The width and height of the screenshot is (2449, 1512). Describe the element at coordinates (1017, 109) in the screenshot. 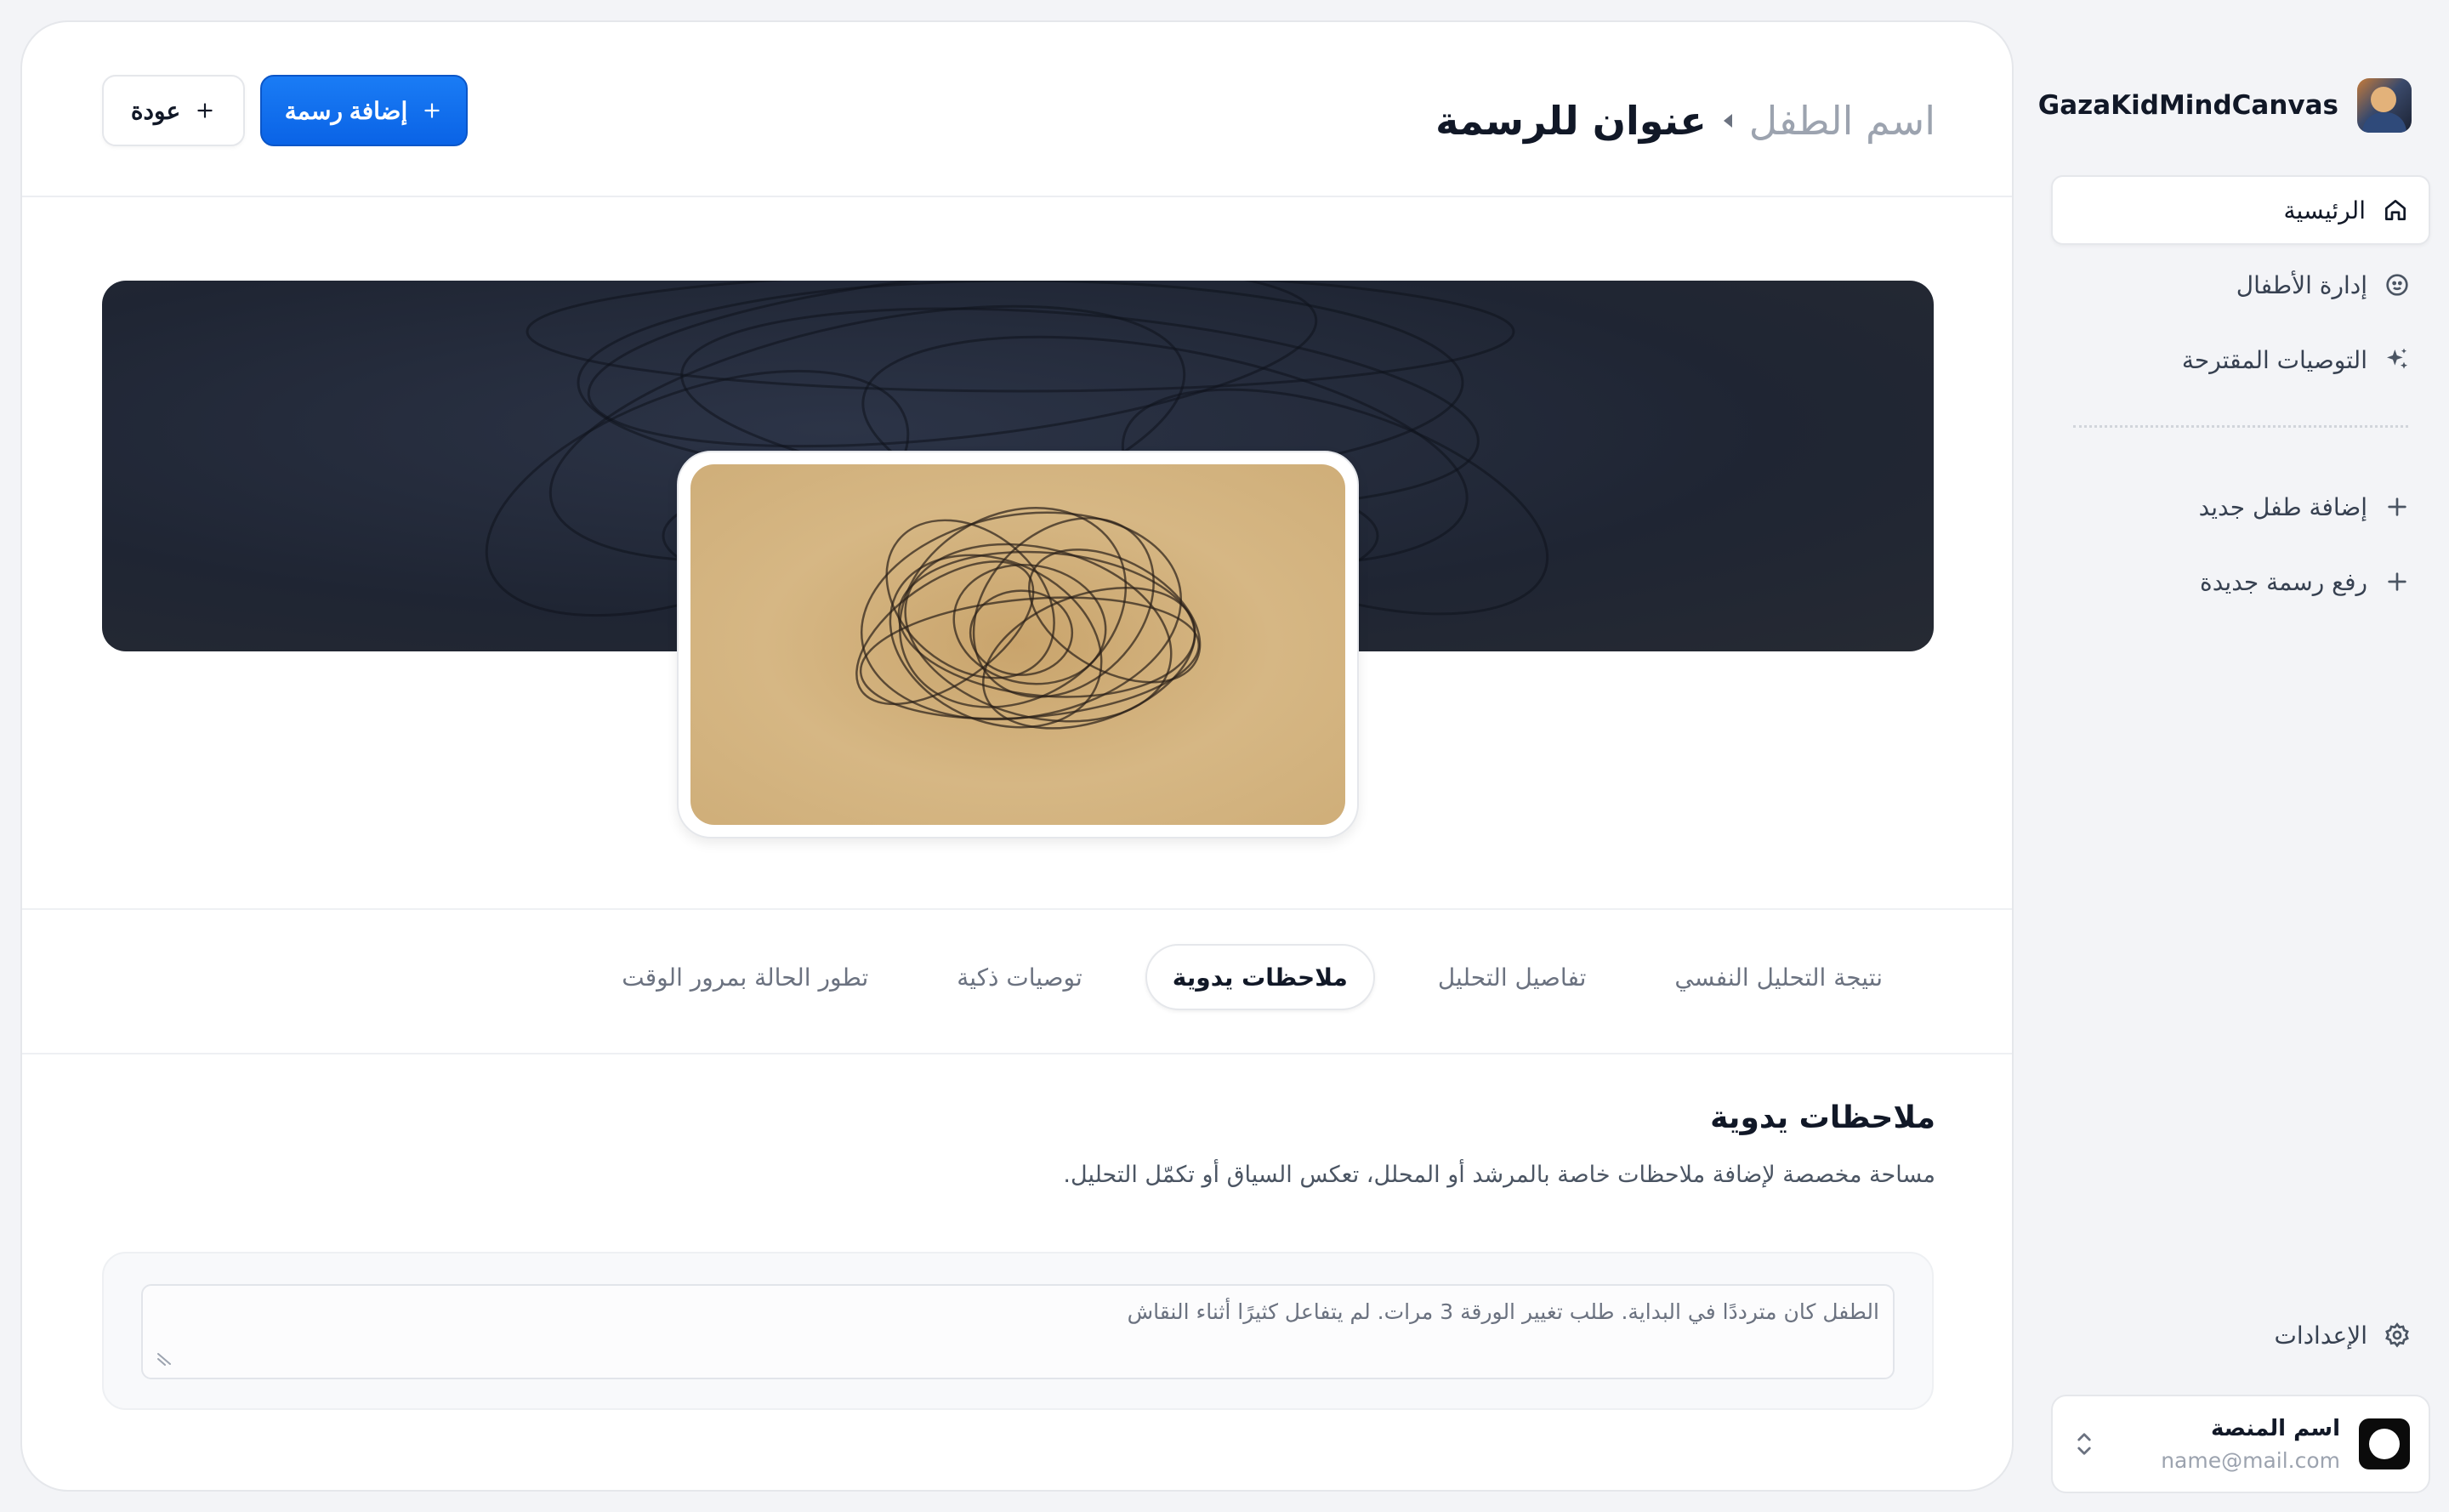

I see `page-header: اسم الطفل عنوان للرسمة إضافة رسمة عودة` at that location.